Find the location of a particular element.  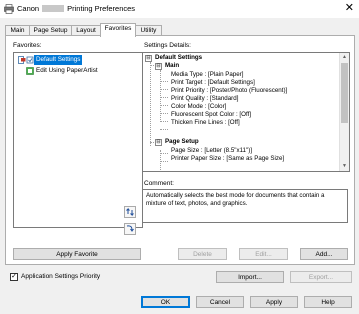

title-suffix: Printing Preferences is located at coordinates (101, 8).